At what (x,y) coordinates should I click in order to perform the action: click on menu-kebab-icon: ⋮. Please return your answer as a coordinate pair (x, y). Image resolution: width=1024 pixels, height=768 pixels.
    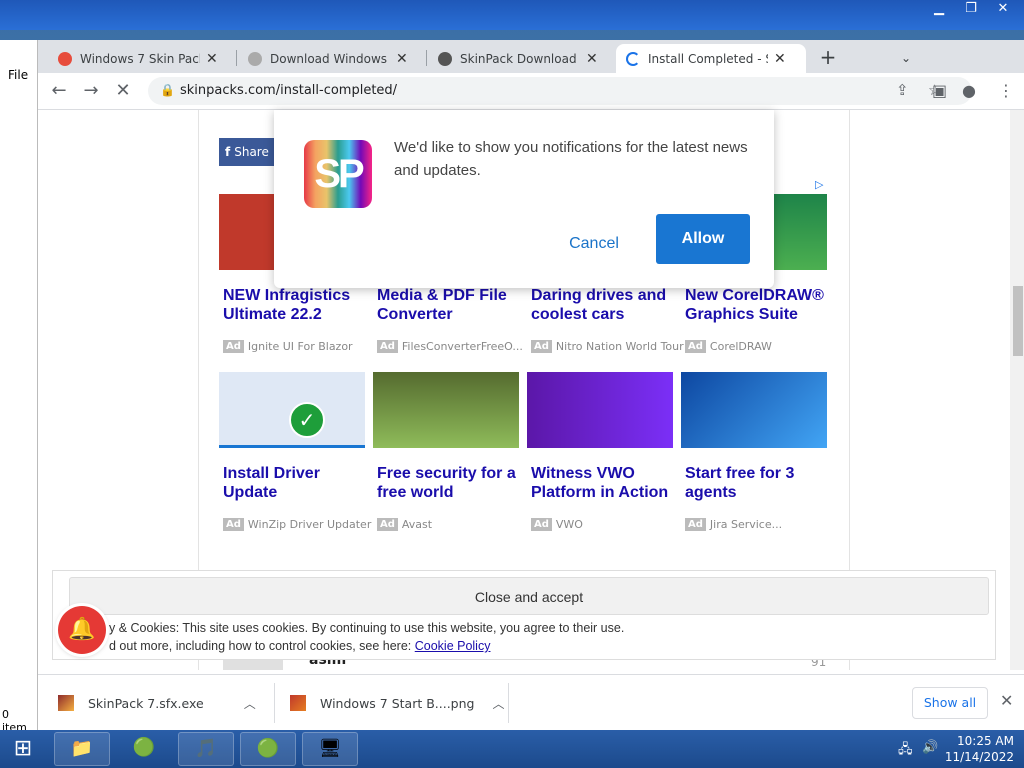
    Looking at the image, I should click on (1006, 90).